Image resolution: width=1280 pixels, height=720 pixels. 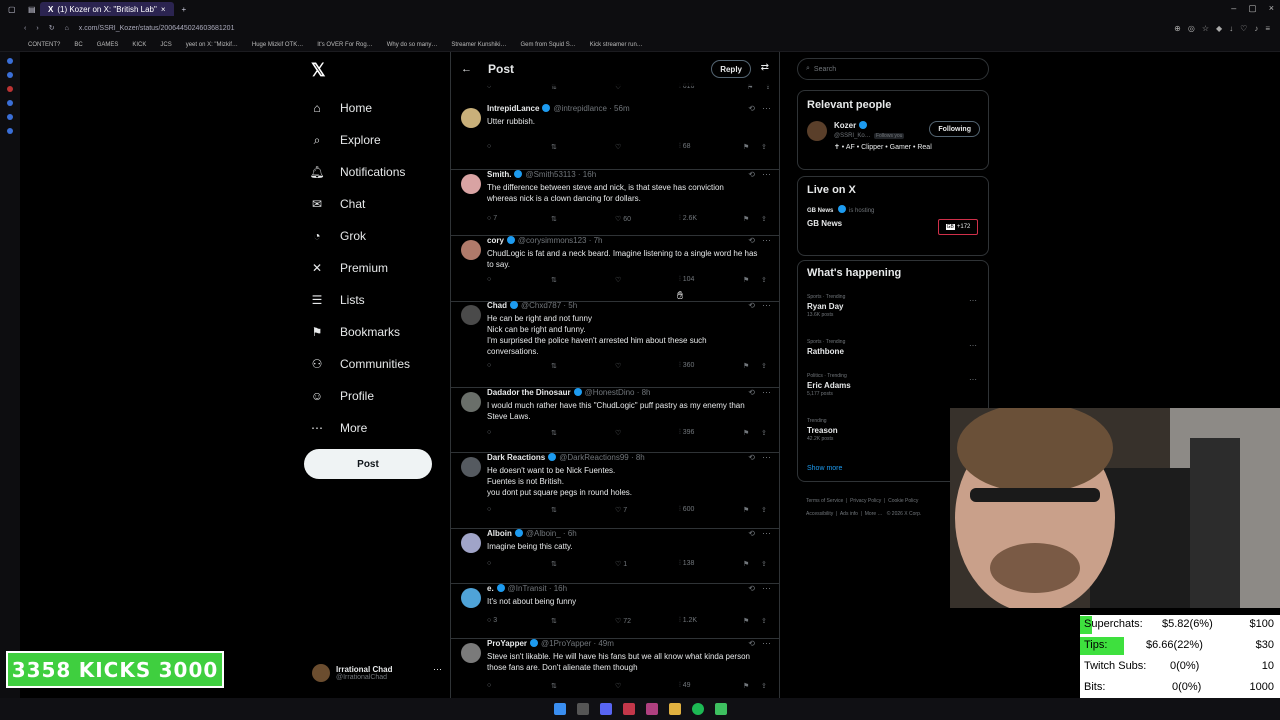 What do you see at coordinates (697, 709) in the screenshot?
I see `spotify-icon` at bounding box center [697, 709].